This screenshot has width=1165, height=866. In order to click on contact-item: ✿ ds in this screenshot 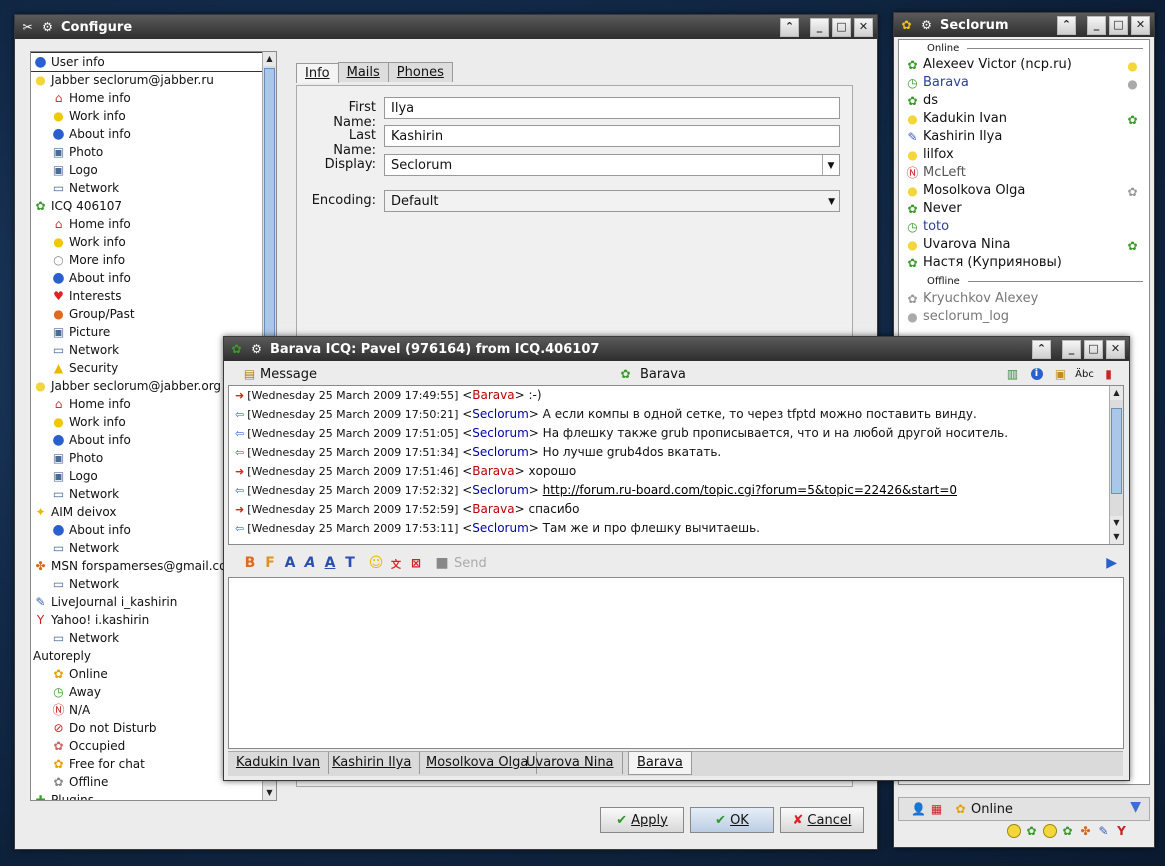, I will do `click(1024, 101)`.